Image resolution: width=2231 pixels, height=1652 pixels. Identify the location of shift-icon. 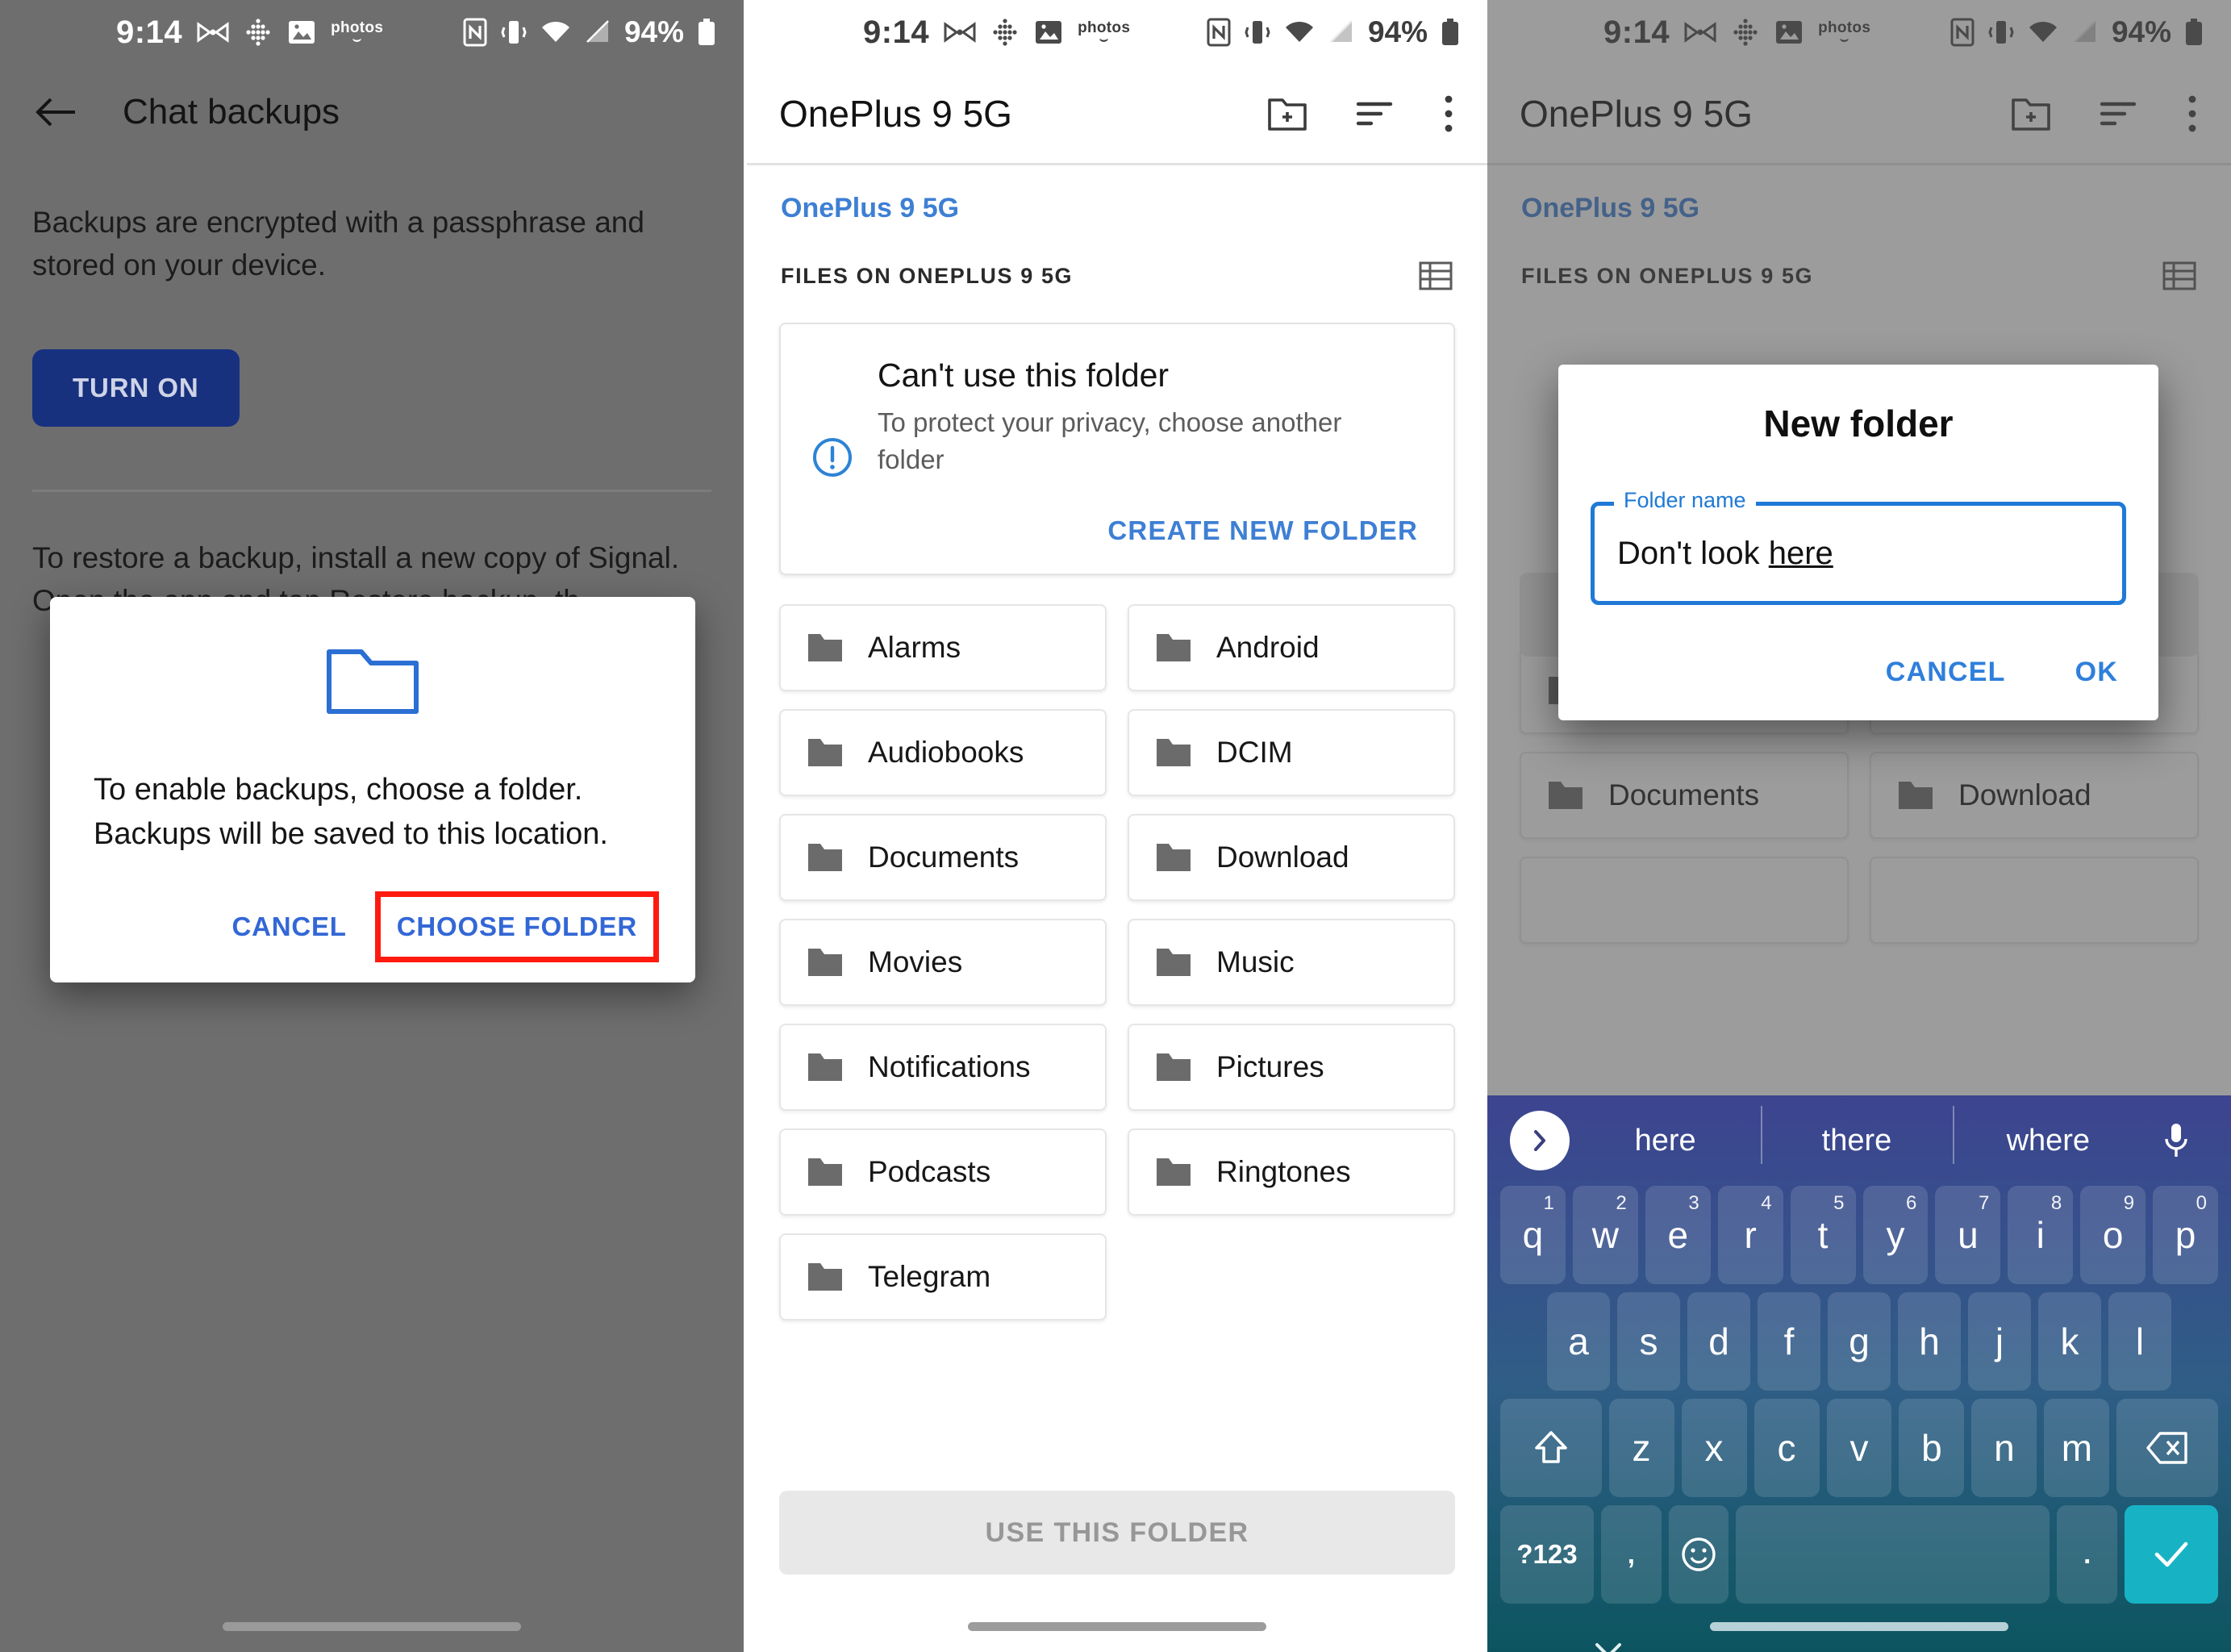
(1551, 1448).